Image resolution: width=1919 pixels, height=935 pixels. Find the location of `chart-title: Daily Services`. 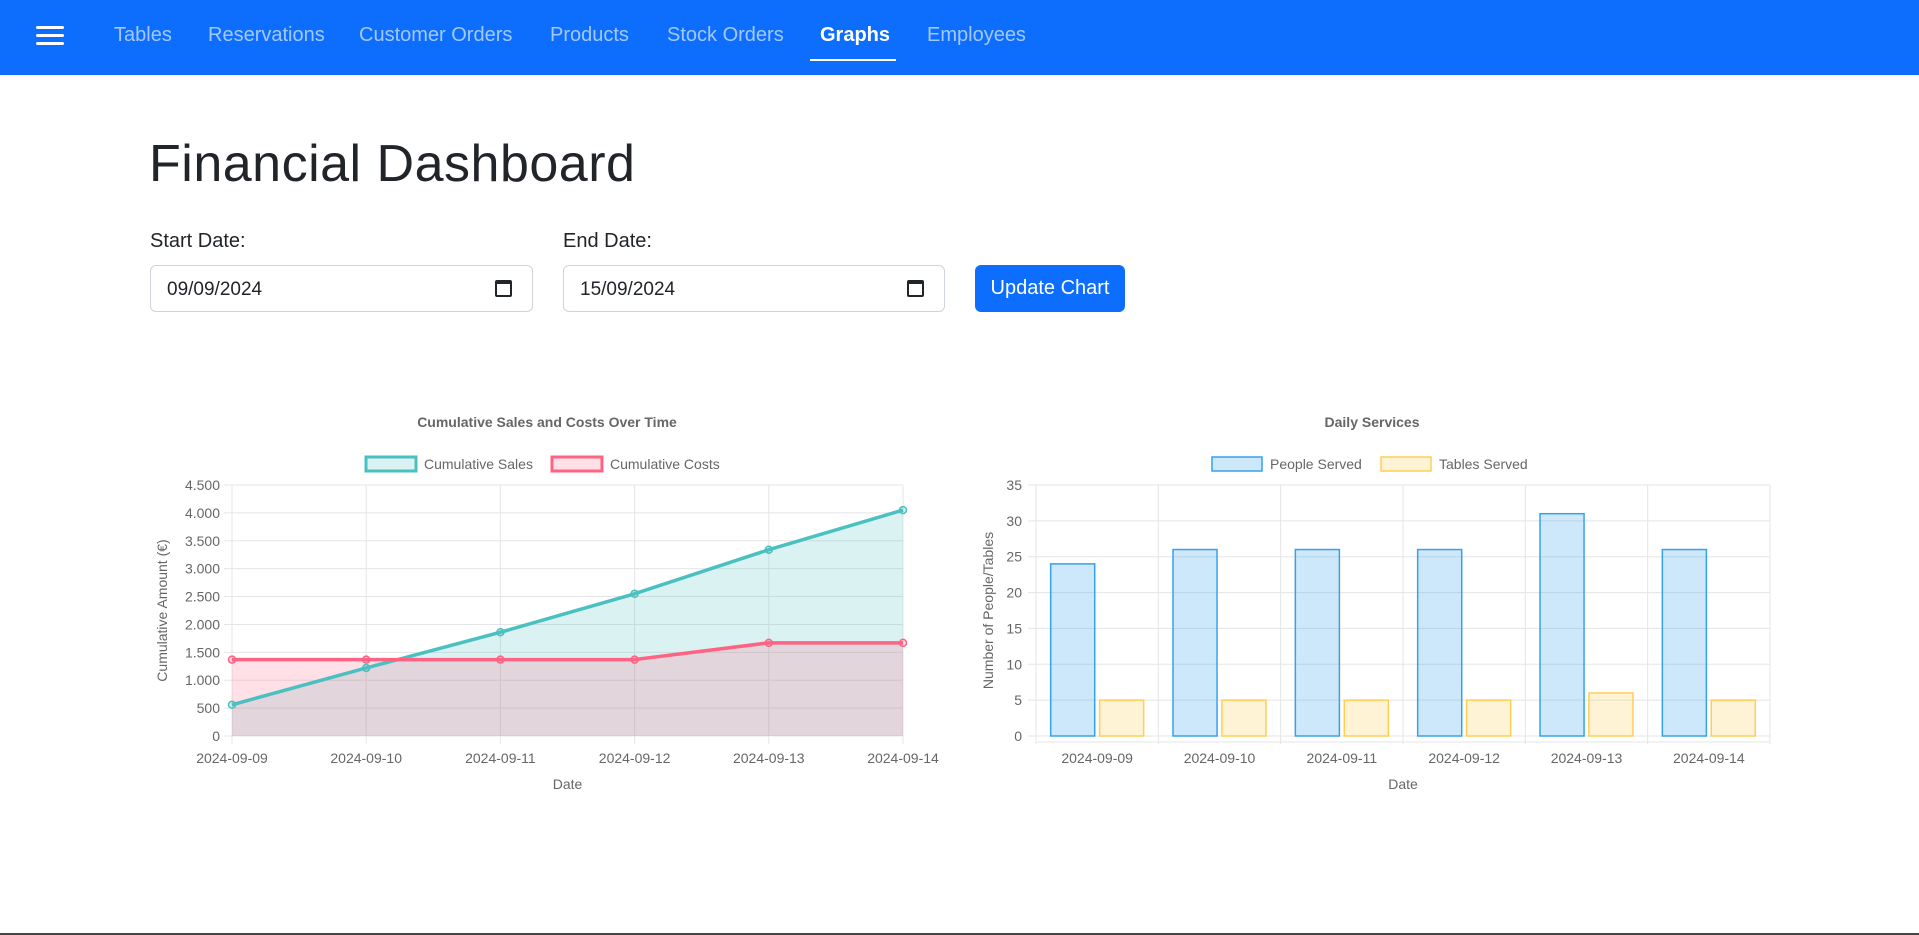

chart-title: Daily Services is located at coordinates (1372, 422).